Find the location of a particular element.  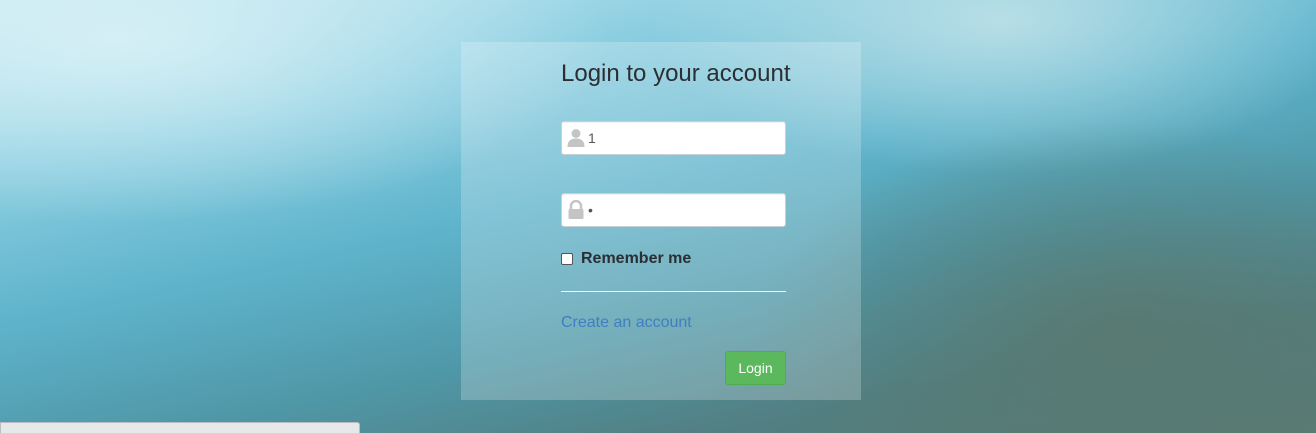

page-title: Login to your account is located at coordinates (676, 73).